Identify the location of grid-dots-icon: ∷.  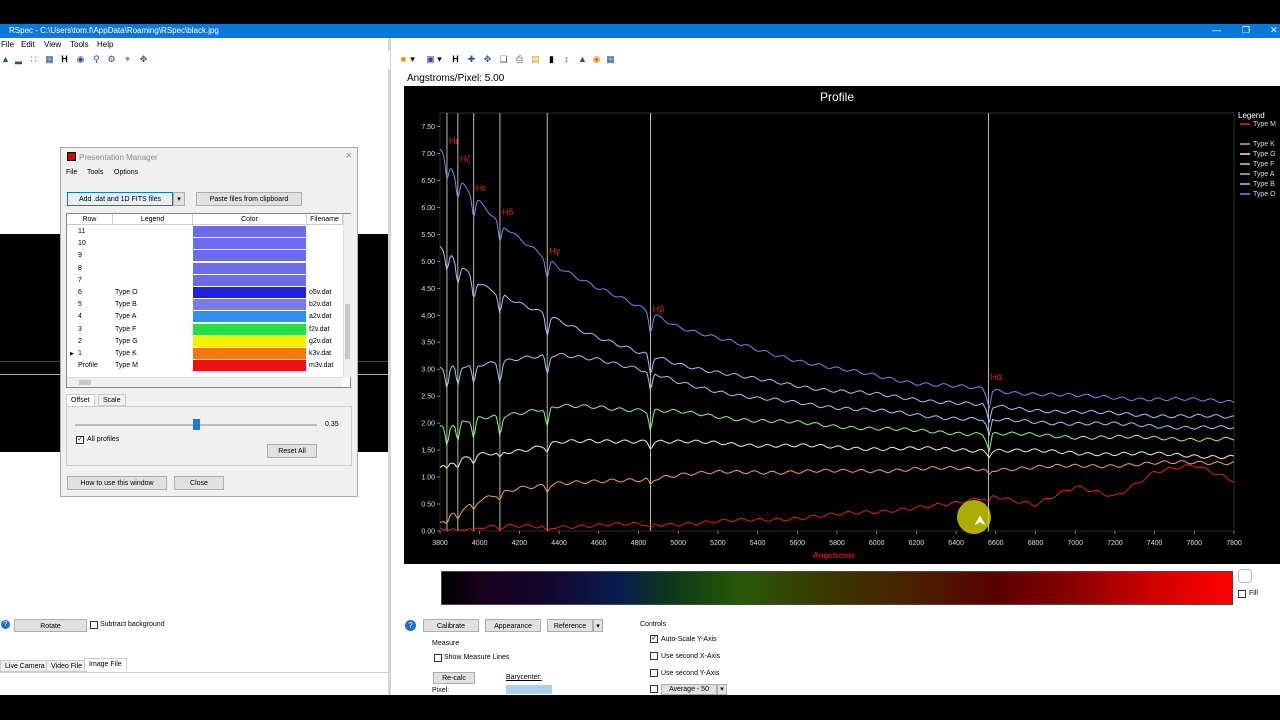
(33, 59).